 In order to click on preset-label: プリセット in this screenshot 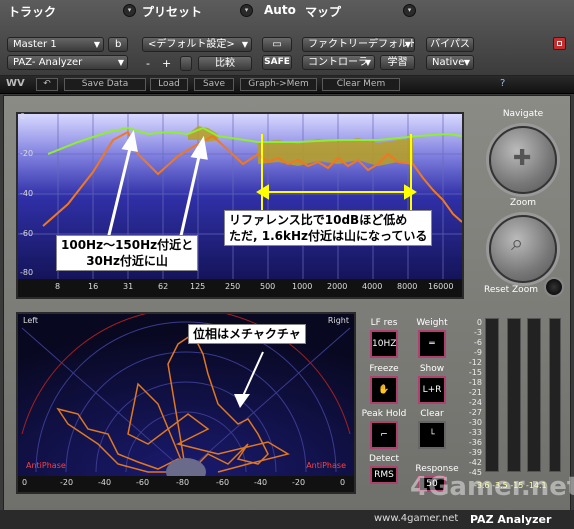, I will do `click(172, 12)`.